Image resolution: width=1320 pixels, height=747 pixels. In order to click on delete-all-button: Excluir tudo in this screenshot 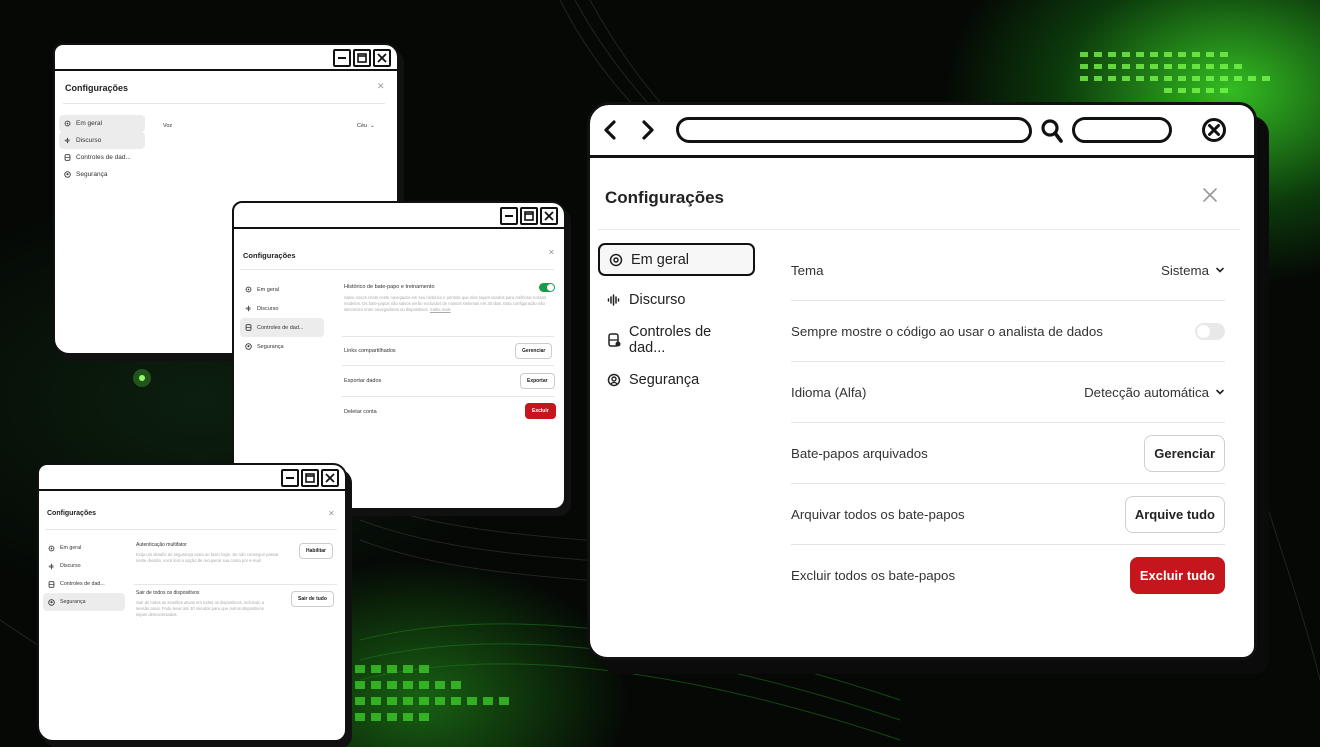, I will do `click(1177, 575)`.